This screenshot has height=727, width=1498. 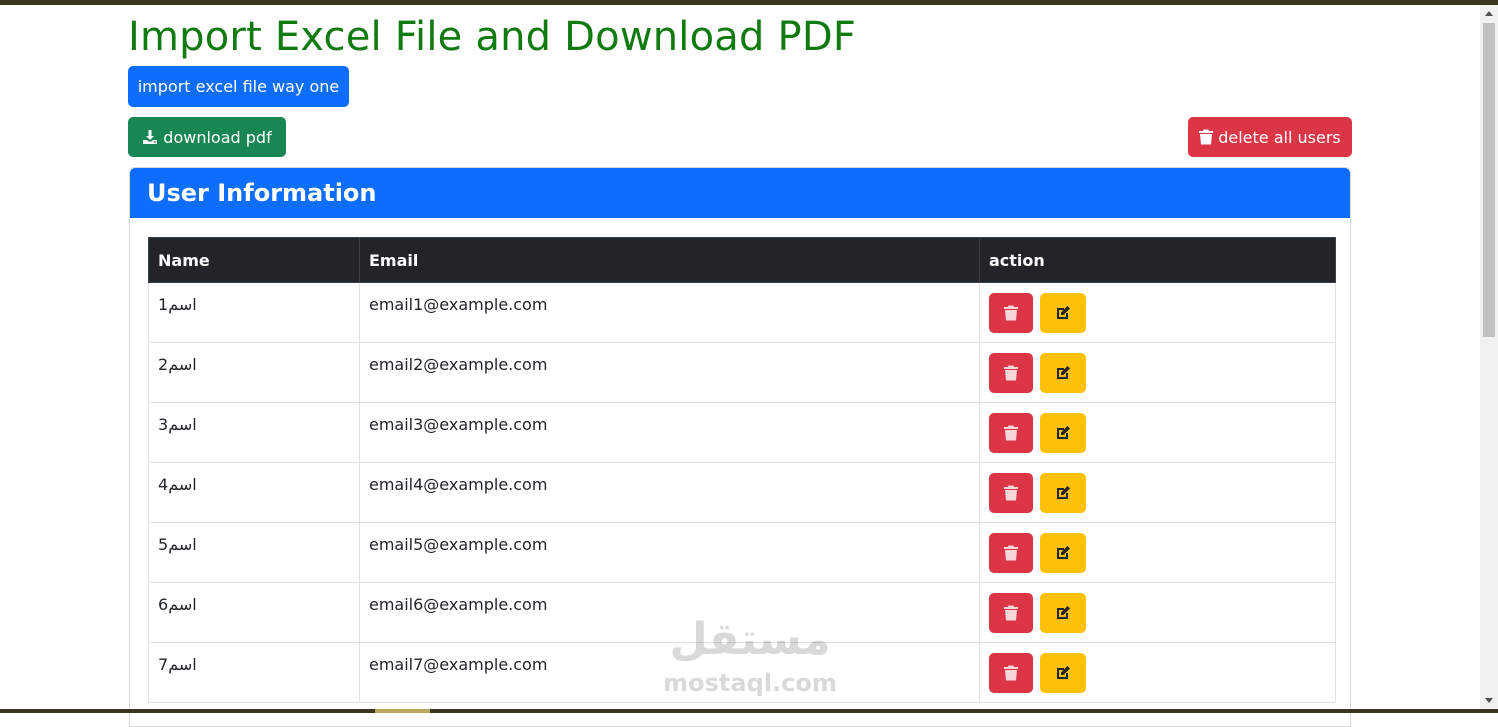 I want to click on vertical-scrollbar, so click(x=1489, y=357).